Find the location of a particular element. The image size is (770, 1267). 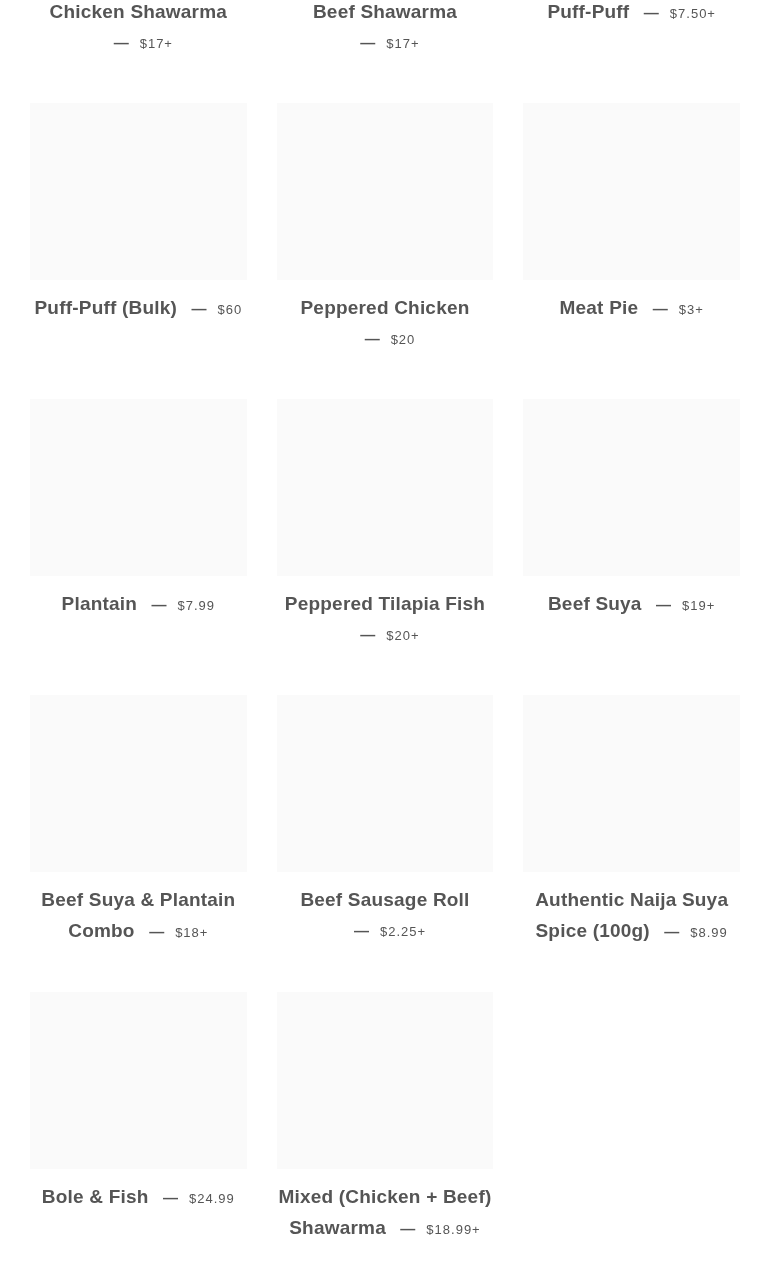

product-caption: Peppered Tilapia Fish — $20+ is located at coordinates (385, 620).